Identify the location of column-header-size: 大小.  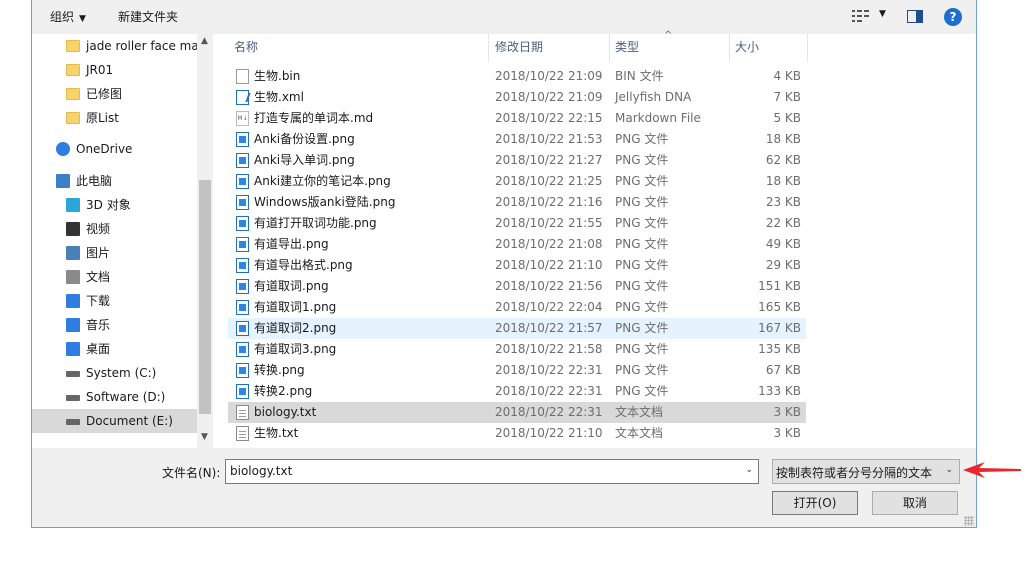
(768, 48).